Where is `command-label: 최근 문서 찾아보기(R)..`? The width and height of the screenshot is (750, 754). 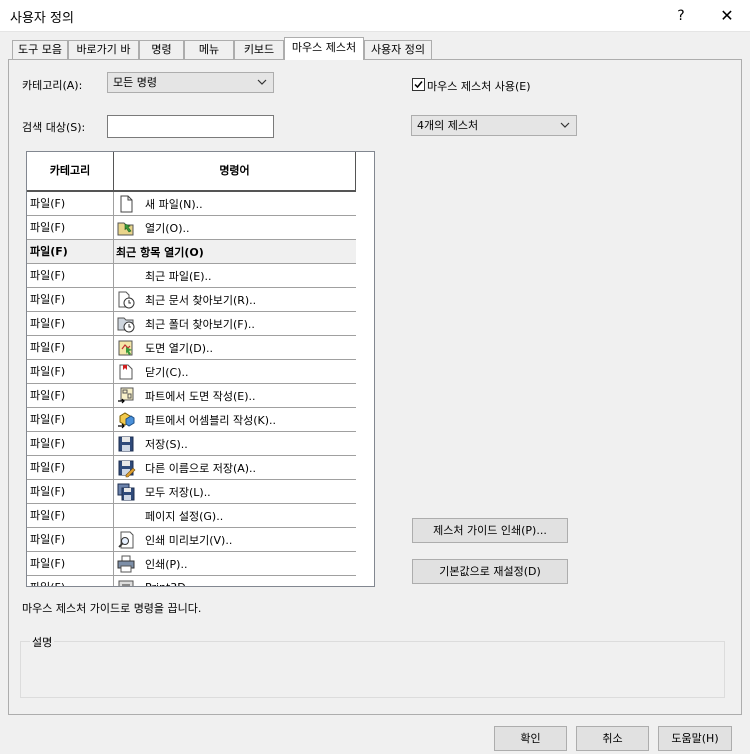
command-label: 최근 문서 찾아보기(R).. is located at coordinates (201, 300).